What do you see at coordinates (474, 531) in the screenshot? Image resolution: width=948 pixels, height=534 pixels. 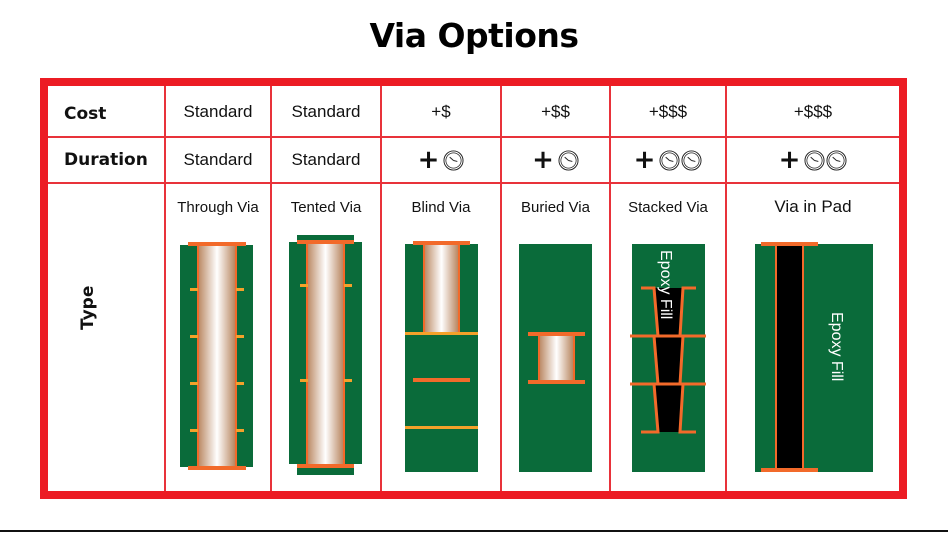 I see `bottom-rule` at bounding box center [474, 531].